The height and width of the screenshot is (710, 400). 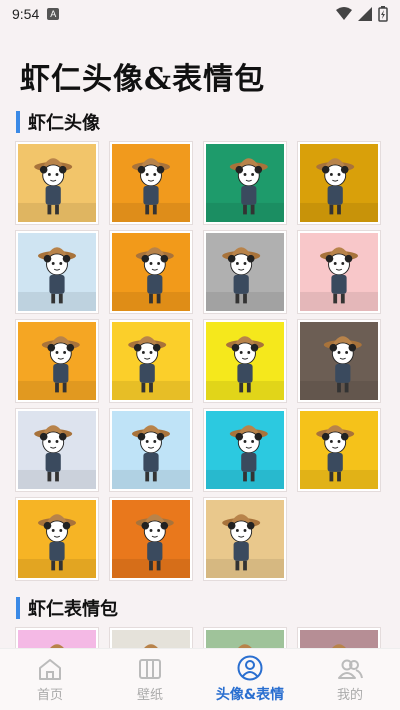 I want to click on section-title-text: 虾仁表情包, so click(x=73, y=609).